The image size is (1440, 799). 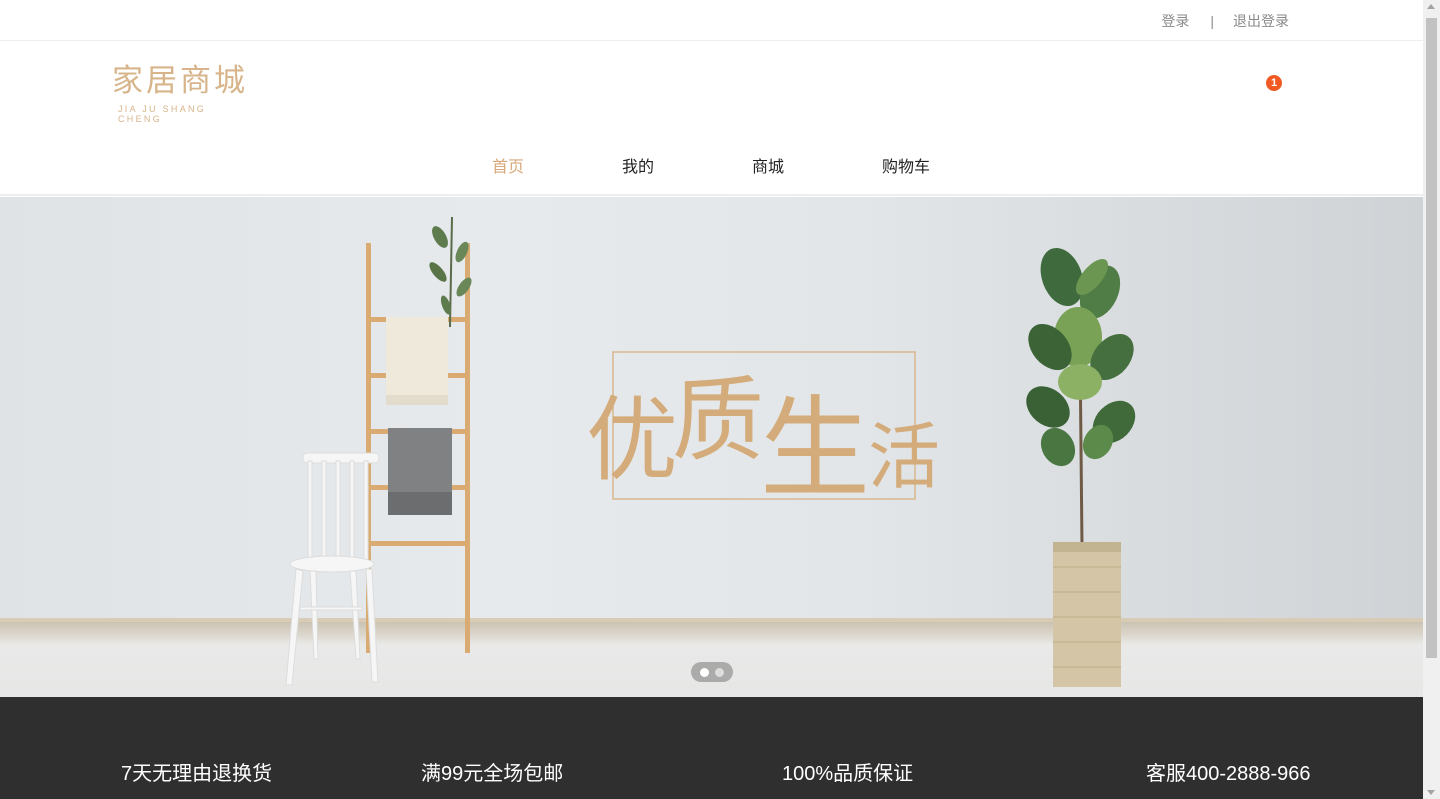 I want to click on scroll-up-arrow-icon, so click(x=1431, y=6).